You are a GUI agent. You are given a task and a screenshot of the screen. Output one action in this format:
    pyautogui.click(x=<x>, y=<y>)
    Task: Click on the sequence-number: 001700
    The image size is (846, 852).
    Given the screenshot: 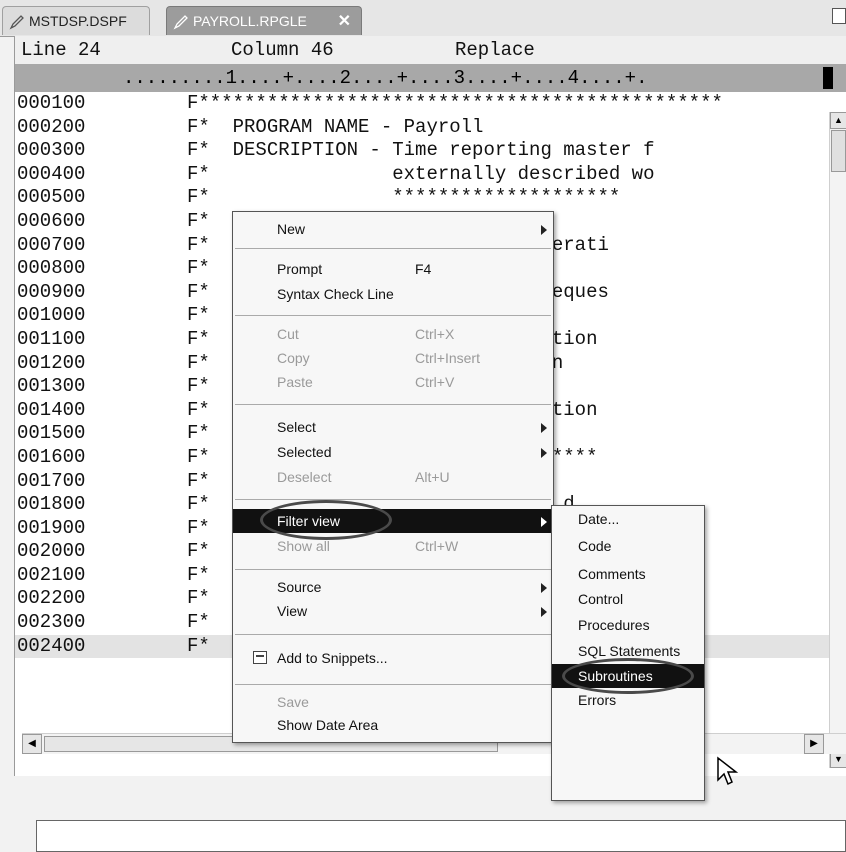 What is the action you would take?
    pyautogui.click(x=51, y=480)
    